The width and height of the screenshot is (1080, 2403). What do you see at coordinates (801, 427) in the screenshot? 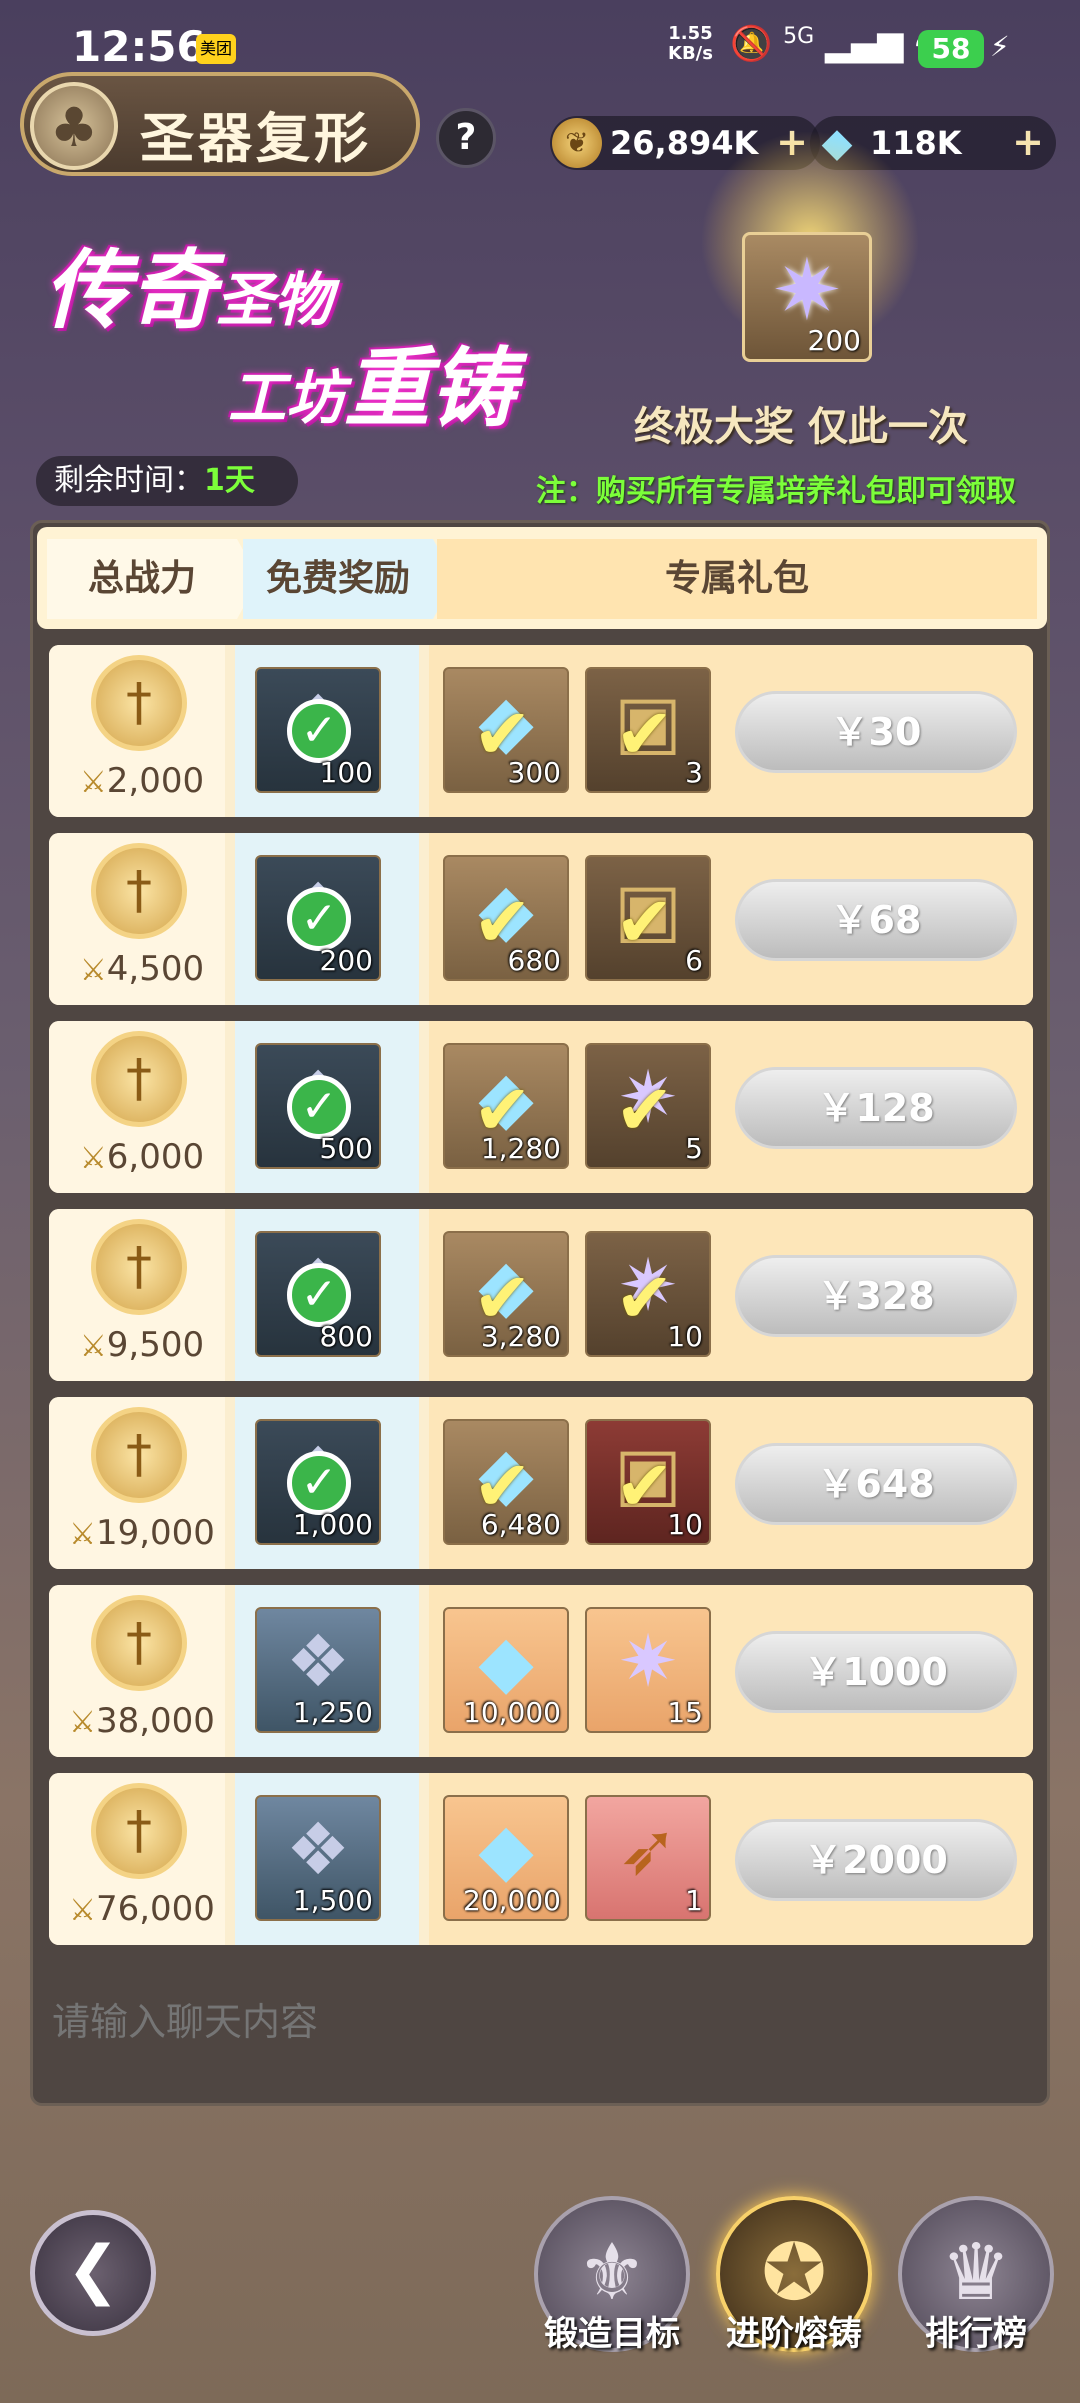
I see `grand-prize-title: 终极大奖 仅此一次` at bounding box center [801, 427].